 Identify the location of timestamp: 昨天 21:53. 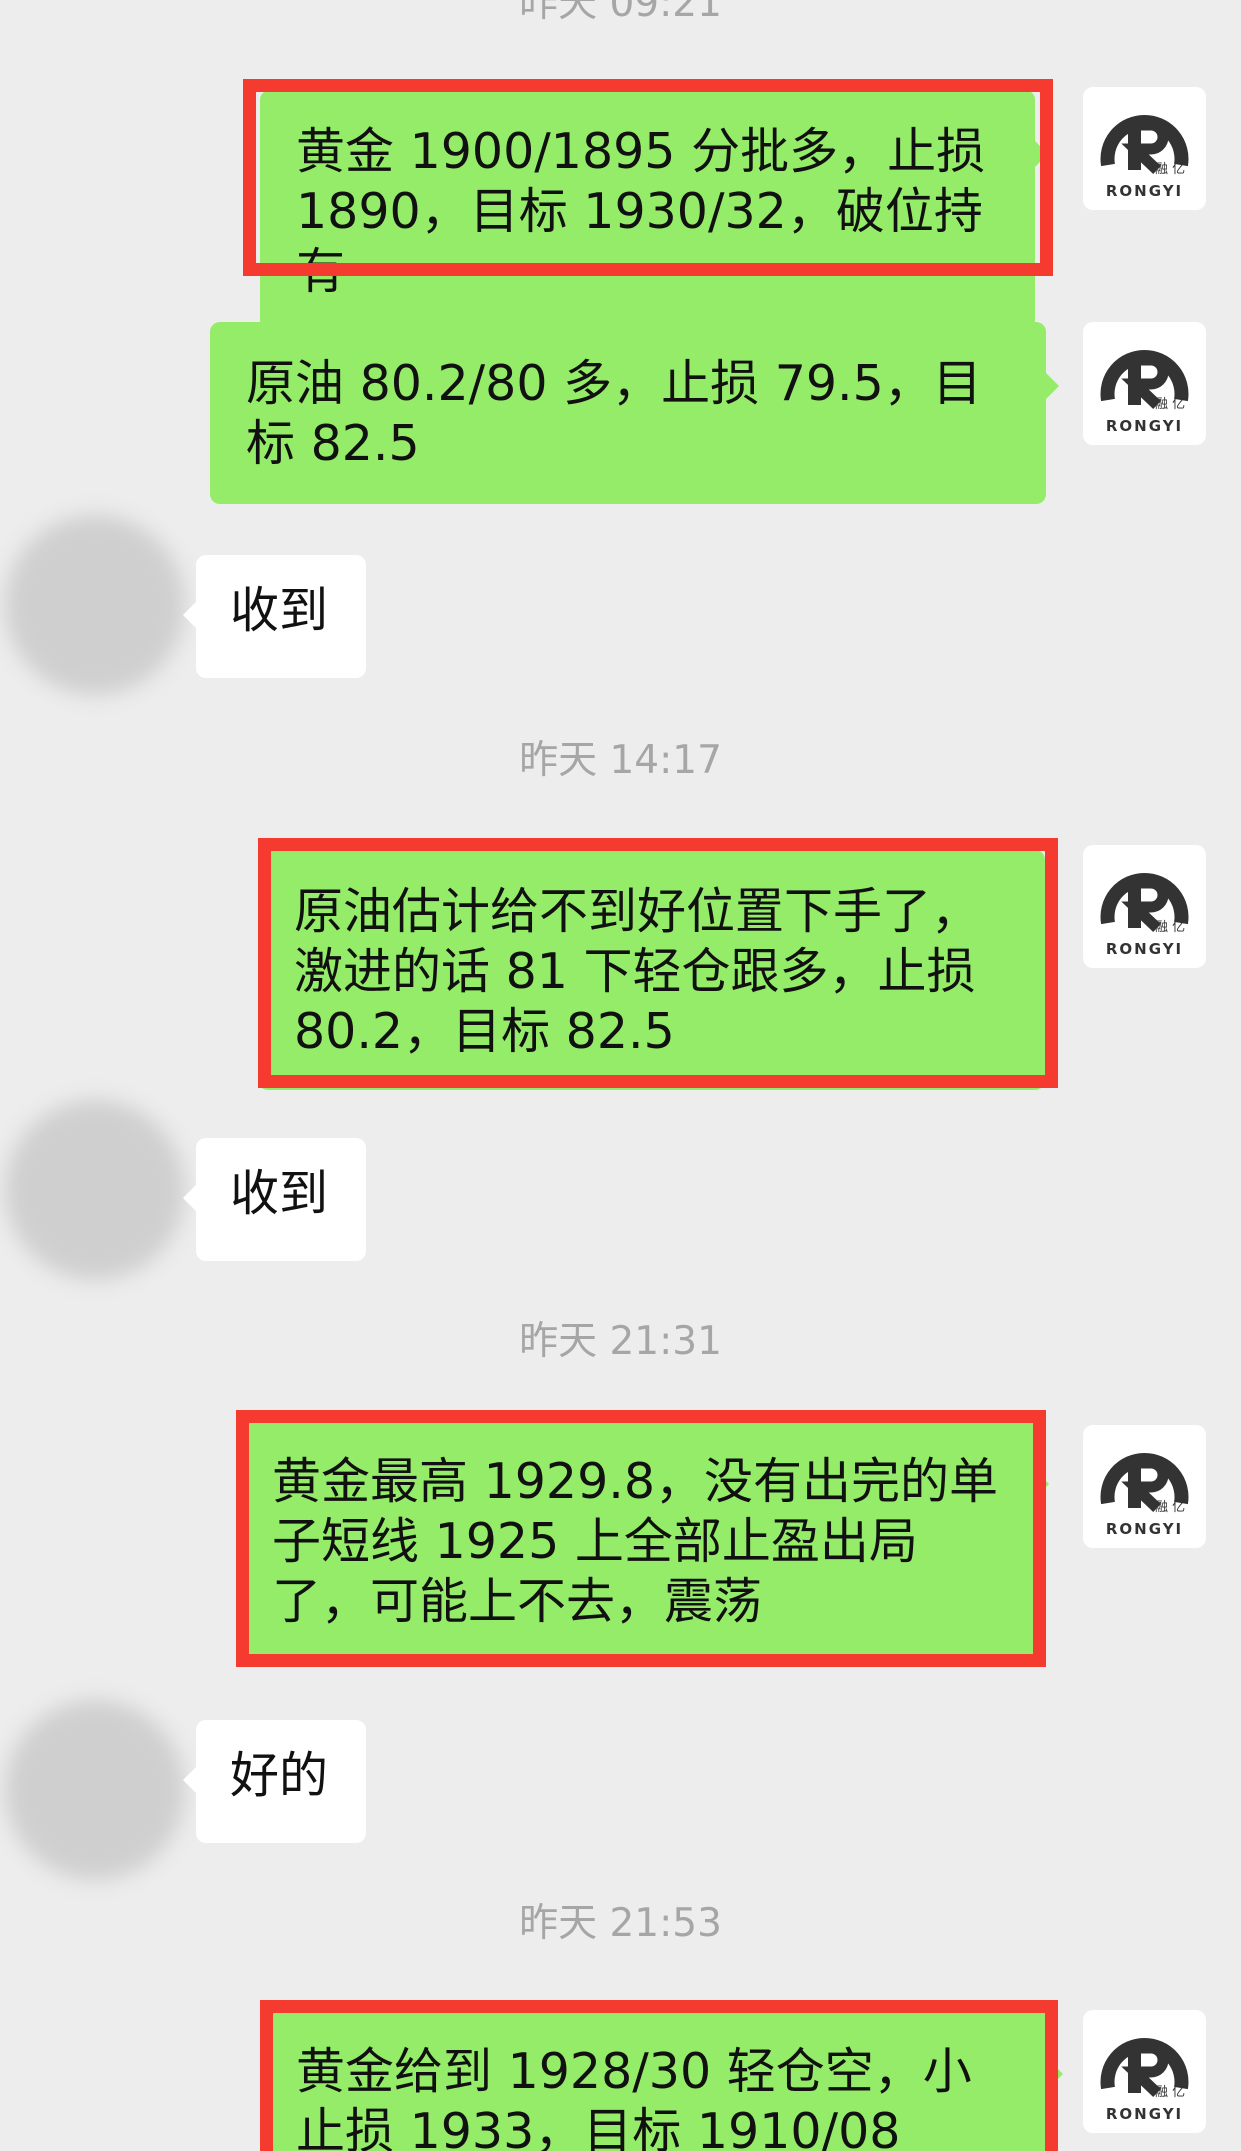
(620, 1923).